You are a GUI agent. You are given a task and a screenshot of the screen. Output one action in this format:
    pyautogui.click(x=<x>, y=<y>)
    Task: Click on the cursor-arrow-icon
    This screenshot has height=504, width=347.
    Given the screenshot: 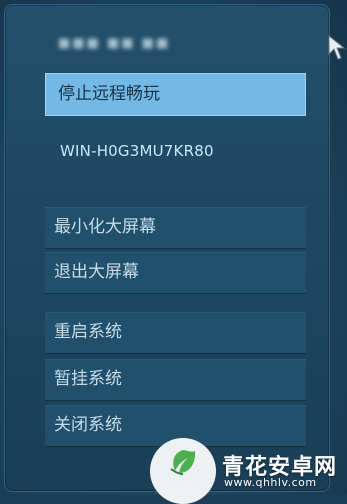 What is the action you would take?
    pyautogui.click(x=337, y=47)
    